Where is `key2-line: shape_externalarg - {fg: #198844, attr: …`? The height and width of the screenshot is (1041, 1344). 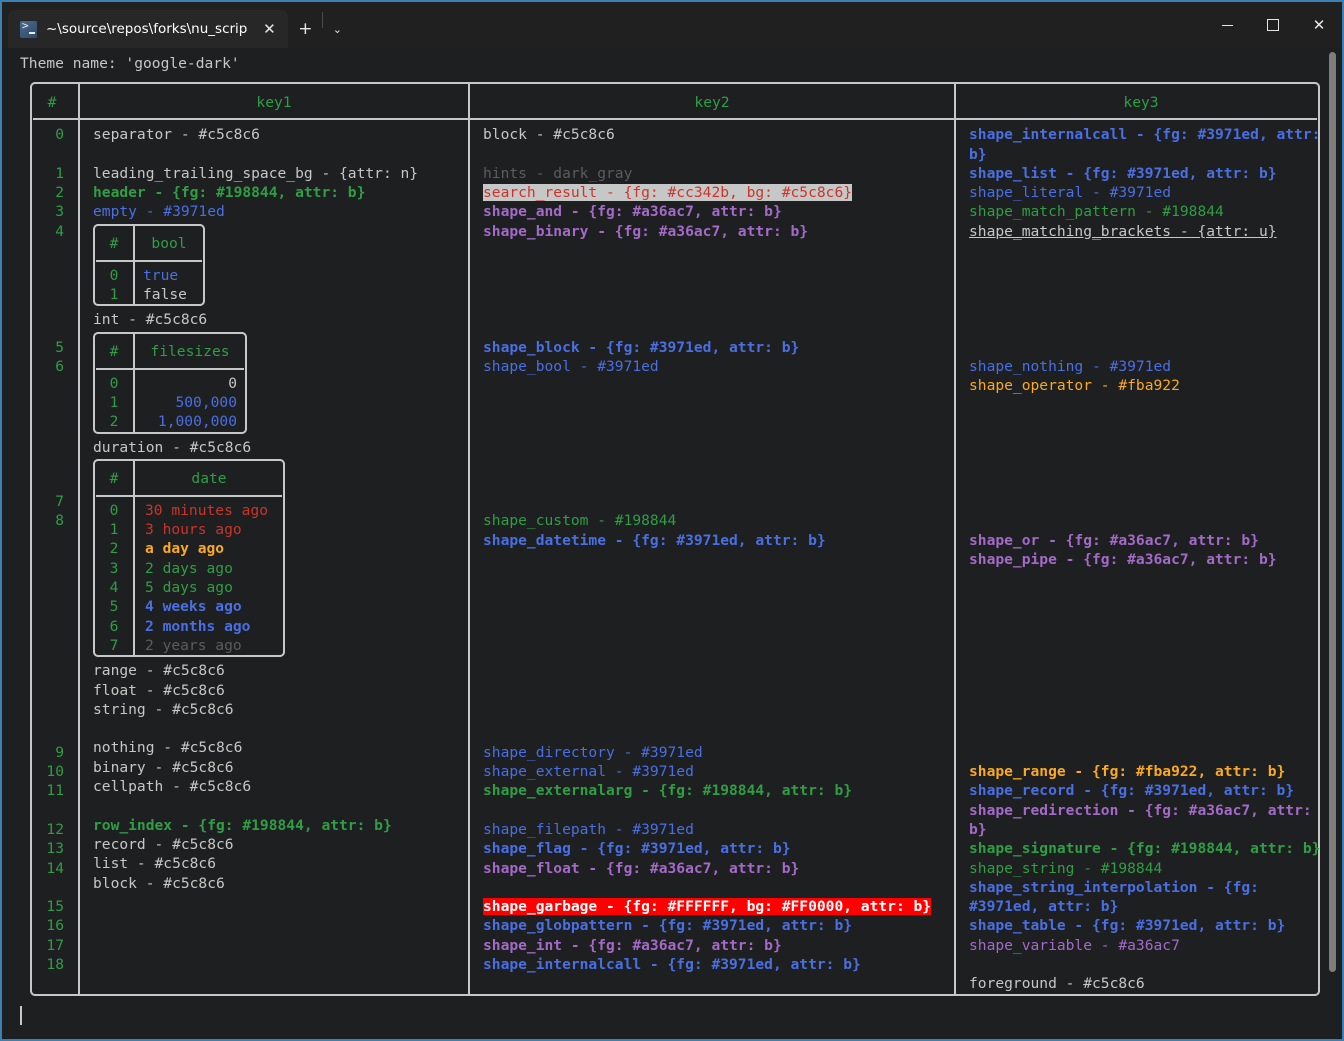
key2-line: shape_externalarg - {fg: #198844, attr: … is located at coordinates (668, 791).